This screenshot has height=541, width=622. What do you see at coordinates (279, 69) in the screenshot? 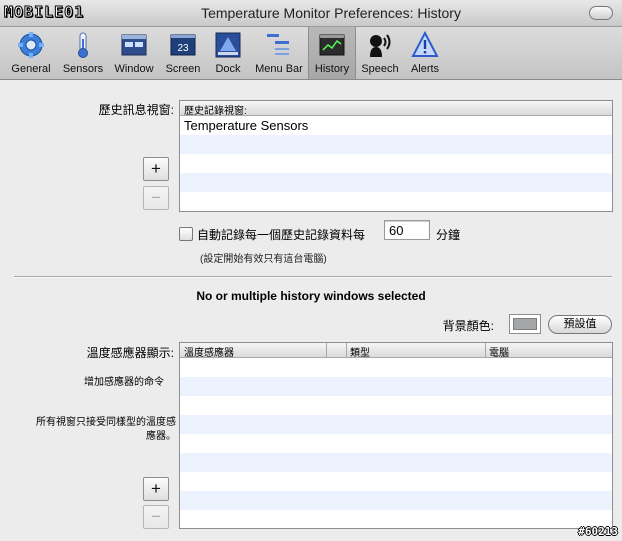
I see `toolbar-menu-bar-label: Menu Bar` at bounding box center [279, 69].